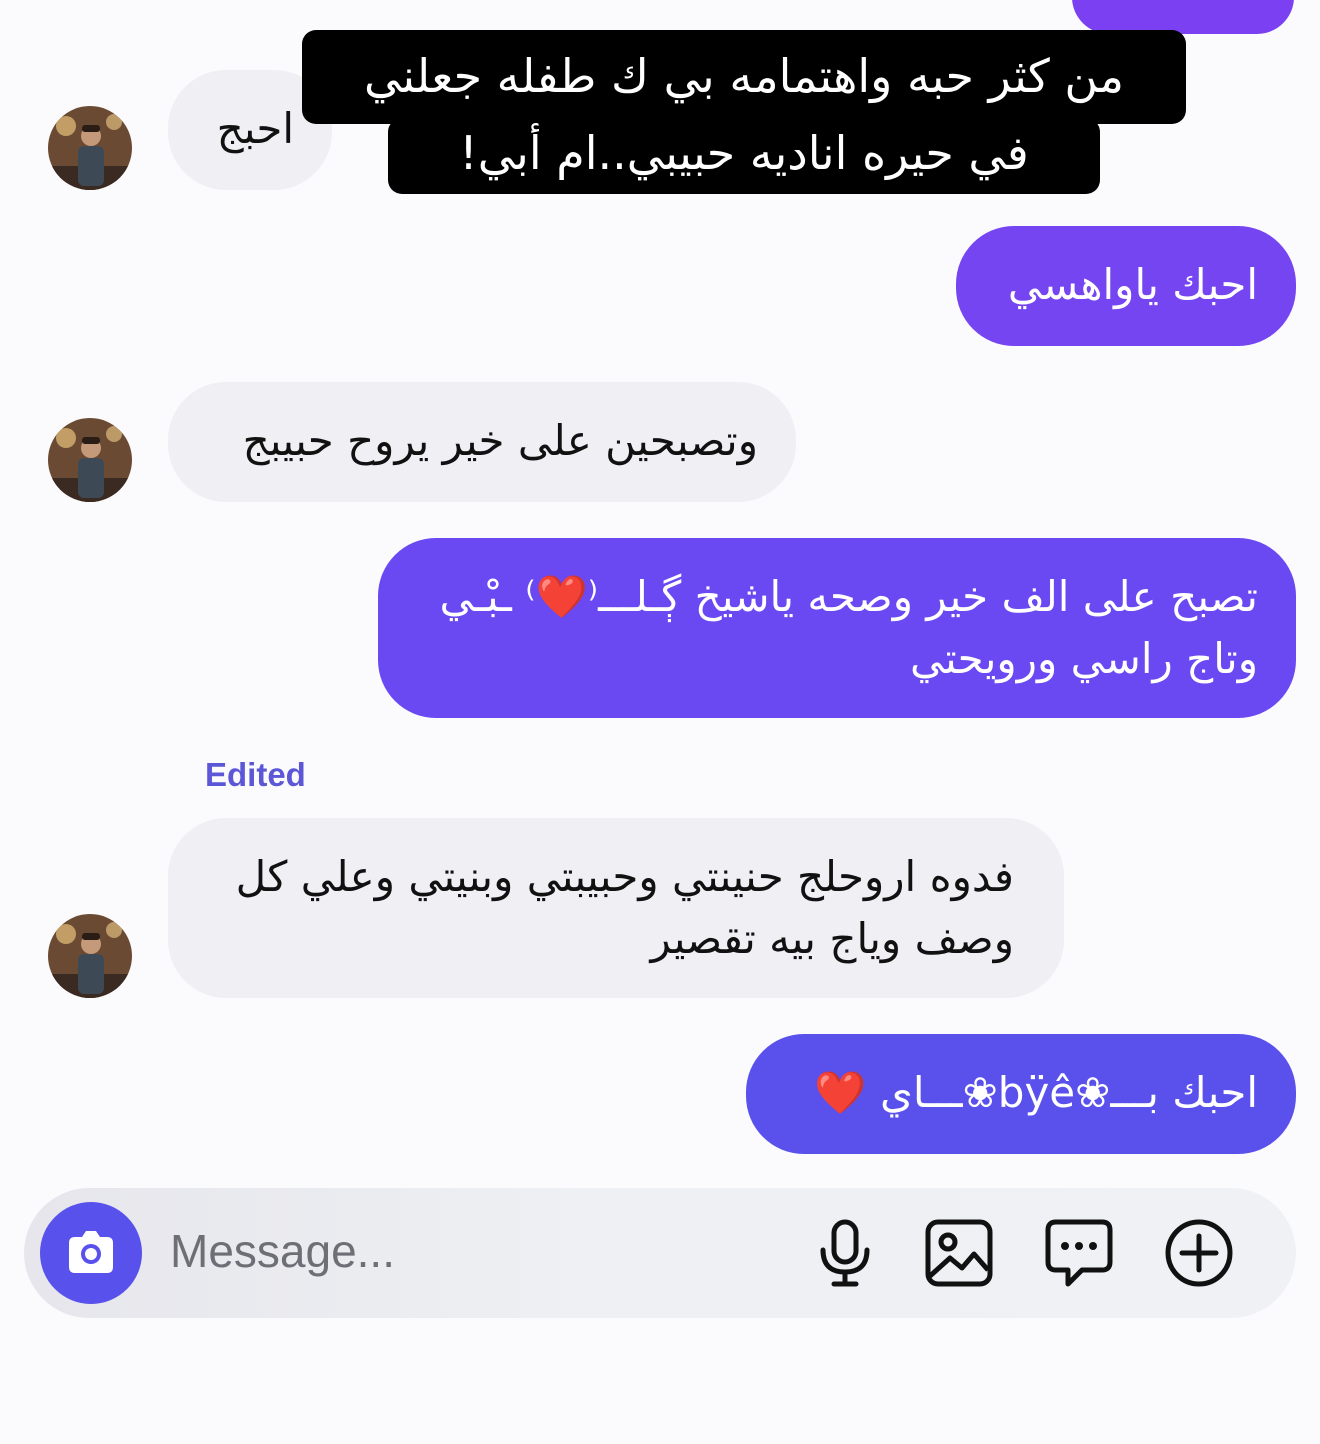  Describe the element at coordinates (1021, 1094) in the screenshot. I see `outgoing-message: احبك بـــ❀bÿê❀ـــاي ❤️` at that location.